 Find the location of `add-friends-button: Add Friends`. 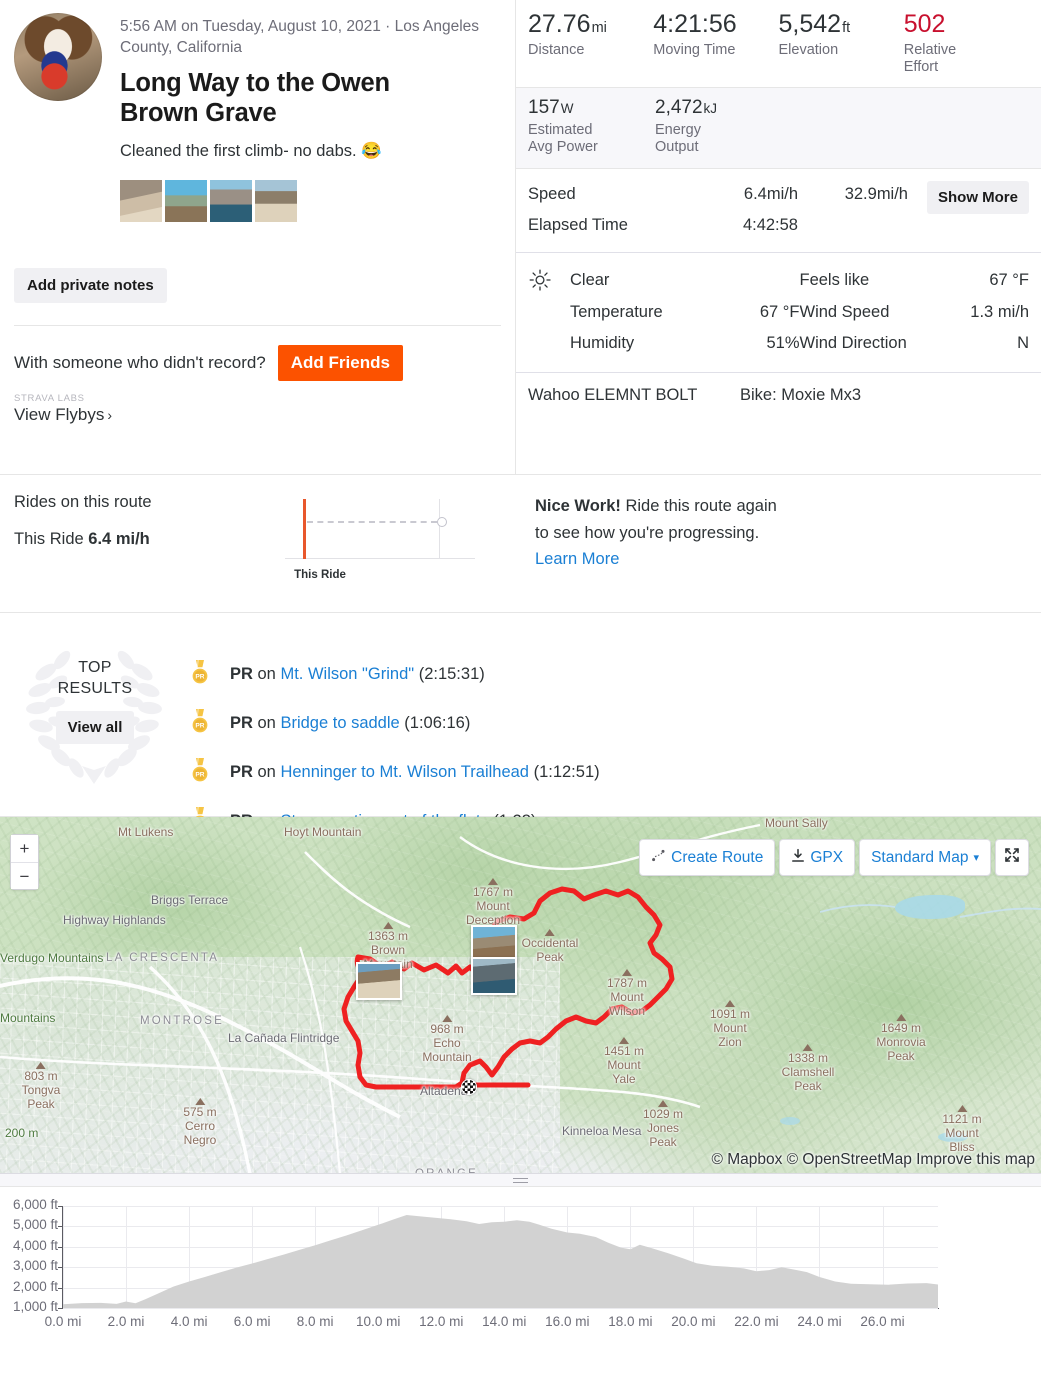

add-friends-button: Add Friends is located at coordinates (340, 362).